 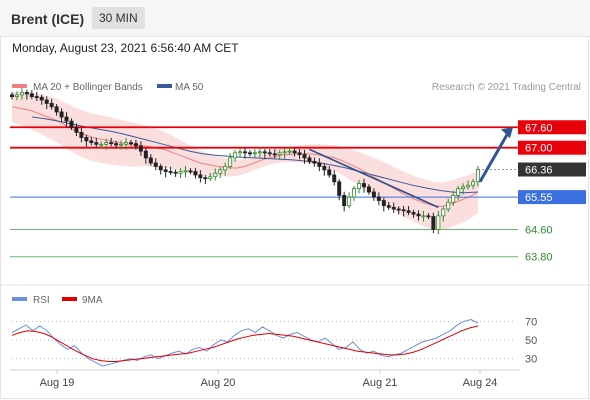 I want to click on arrow-shaft, so click(x=494, y=156).